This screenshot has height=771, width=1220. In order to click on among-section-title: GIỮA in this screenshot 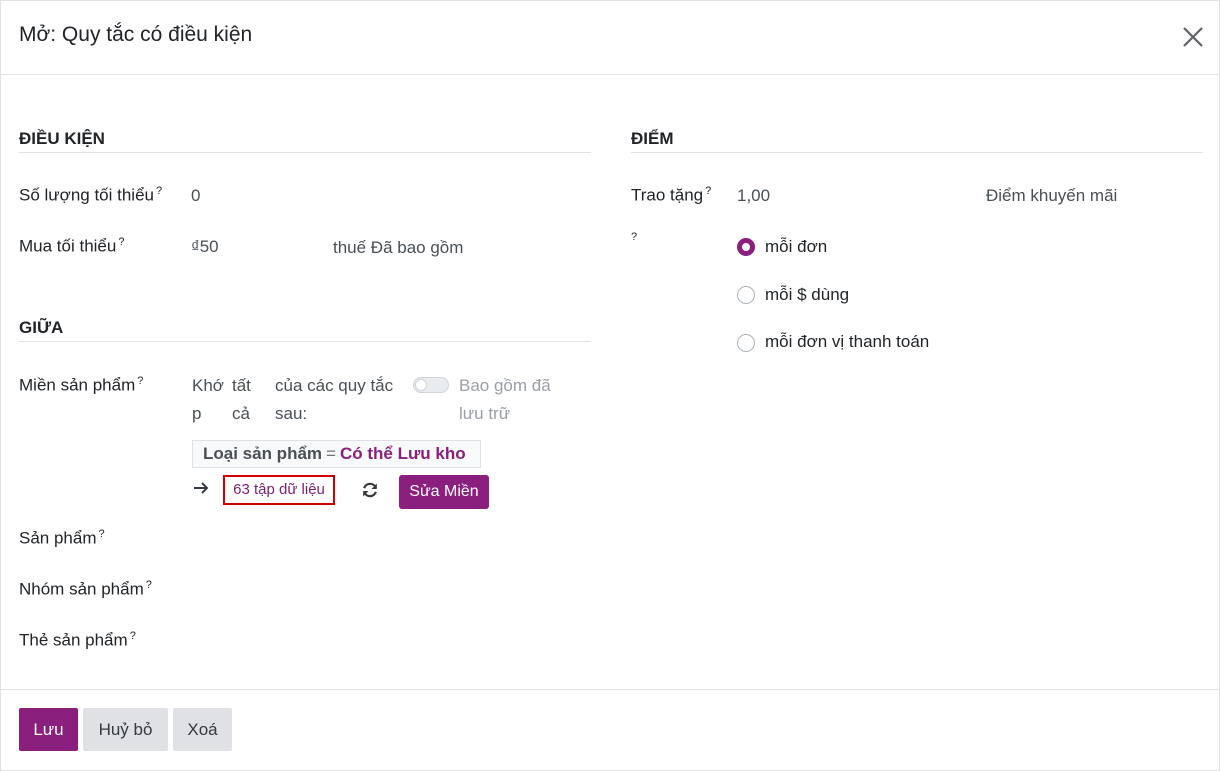, I will do `click(41, 327)`.